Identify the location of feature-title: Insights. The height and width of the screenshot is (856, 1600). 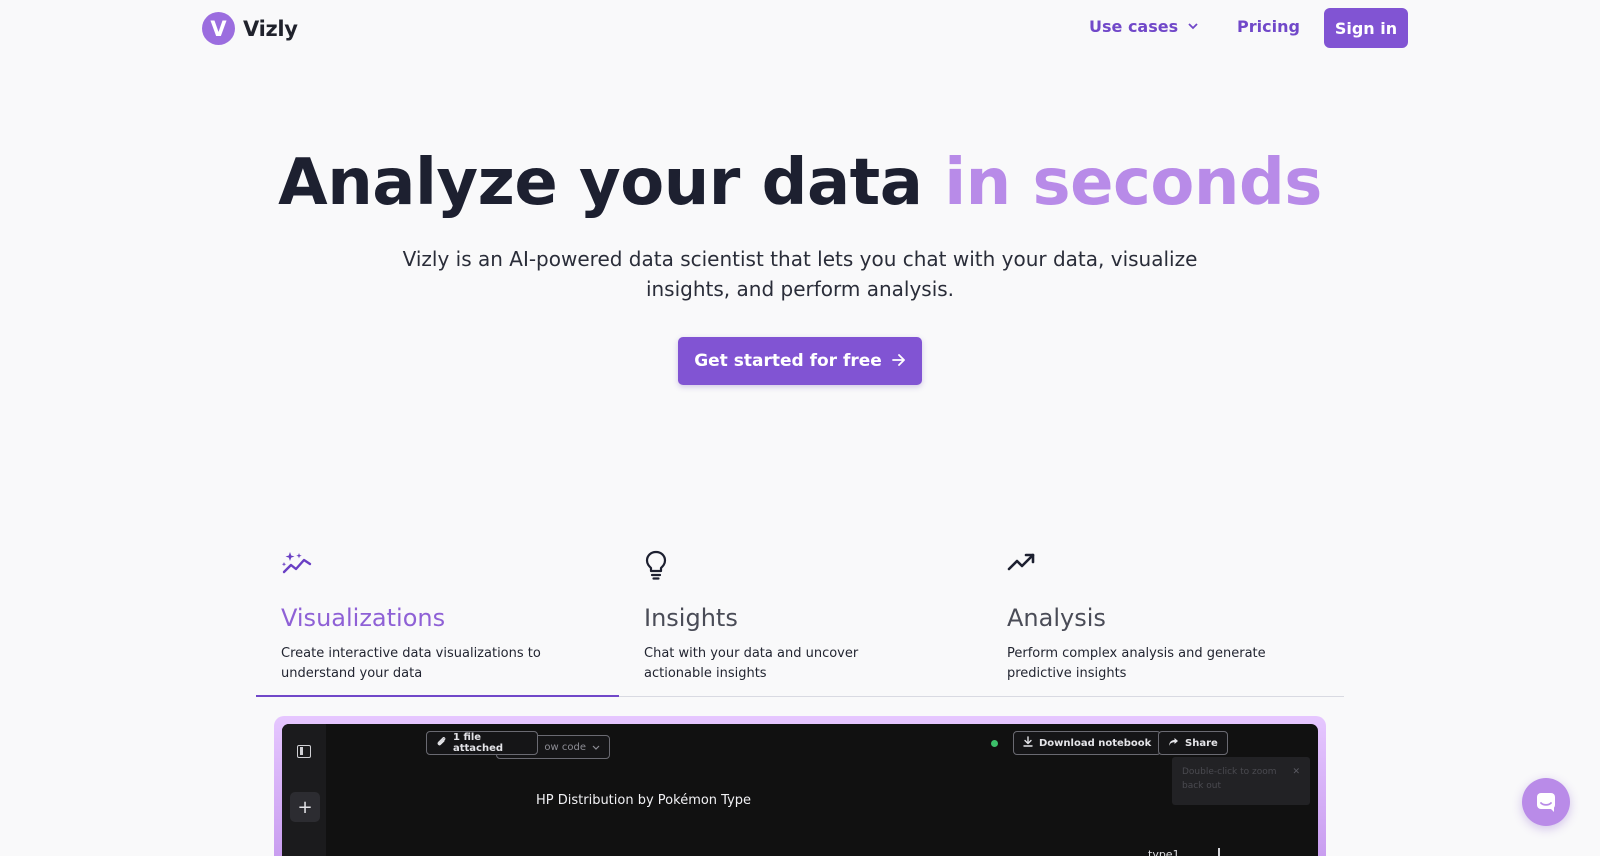
(691, 618).